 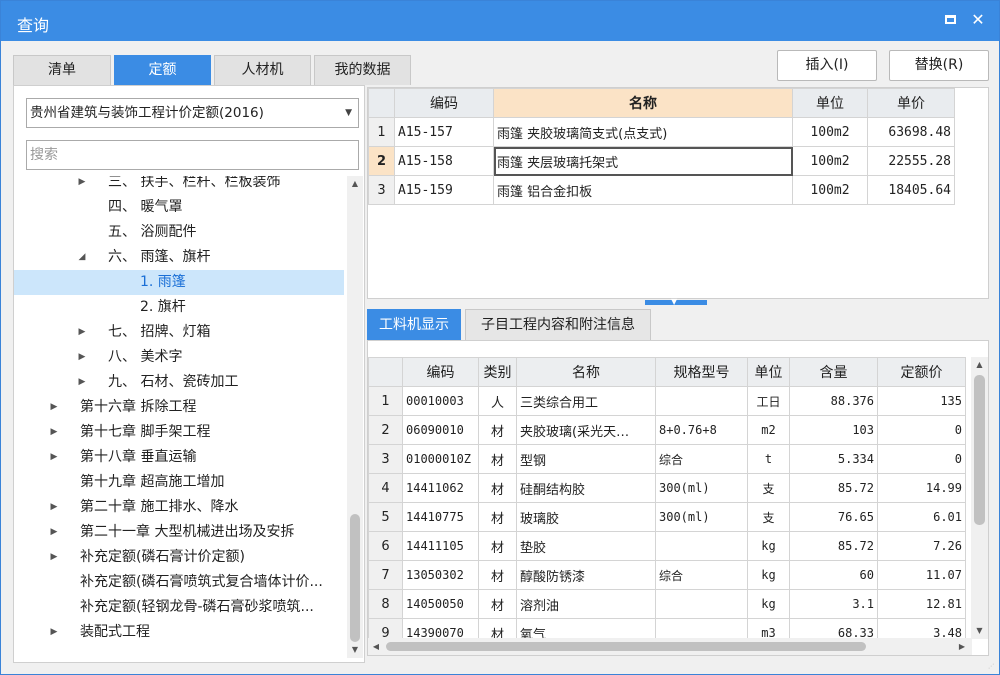 I want to click on splitter-handle: ▼, so click(x=676, y=301).